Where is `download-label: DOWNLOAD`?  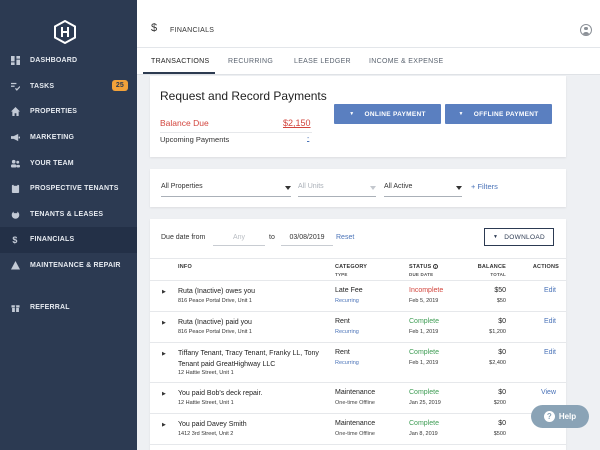 download-label: DOWNLOAD is located at coordinates (524, 237).